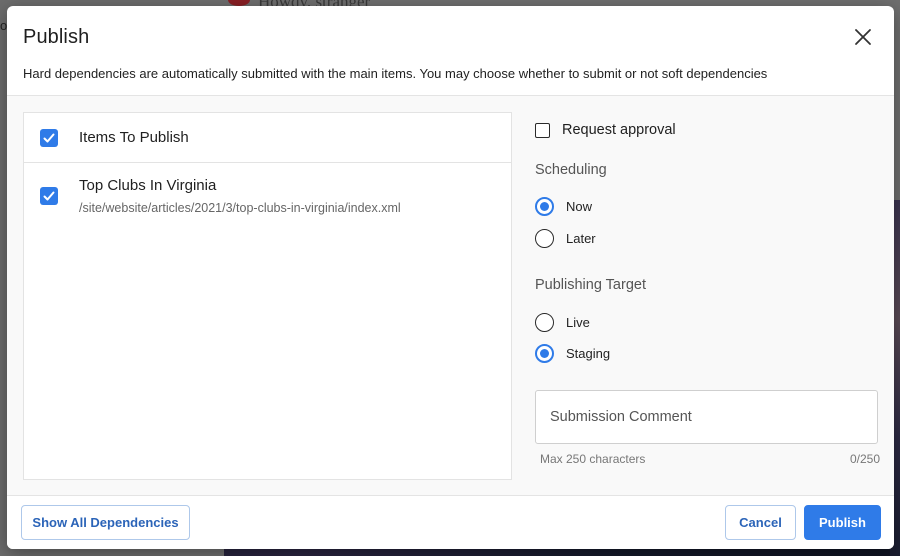 The width and height of the screenshot is (900, 556). Describe the element at coordinates (588, 353) in the screenshot. I see `radio-label: Staging` at that location.